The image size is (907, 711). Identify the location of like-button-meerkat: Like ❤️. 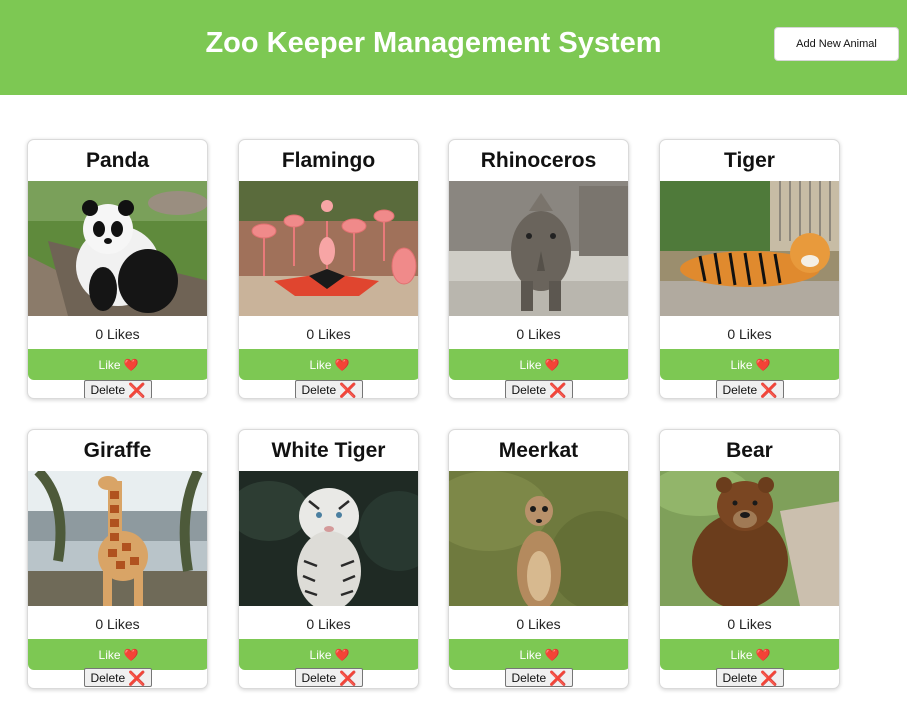
(538, 654).